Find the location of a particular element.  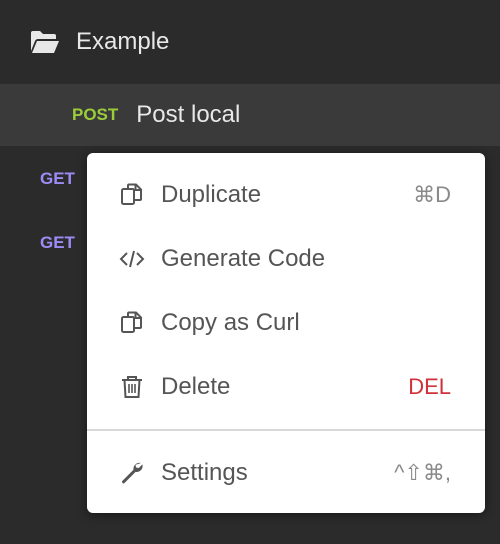

menu-item-label: Delete is located at coordinates (196, 386).